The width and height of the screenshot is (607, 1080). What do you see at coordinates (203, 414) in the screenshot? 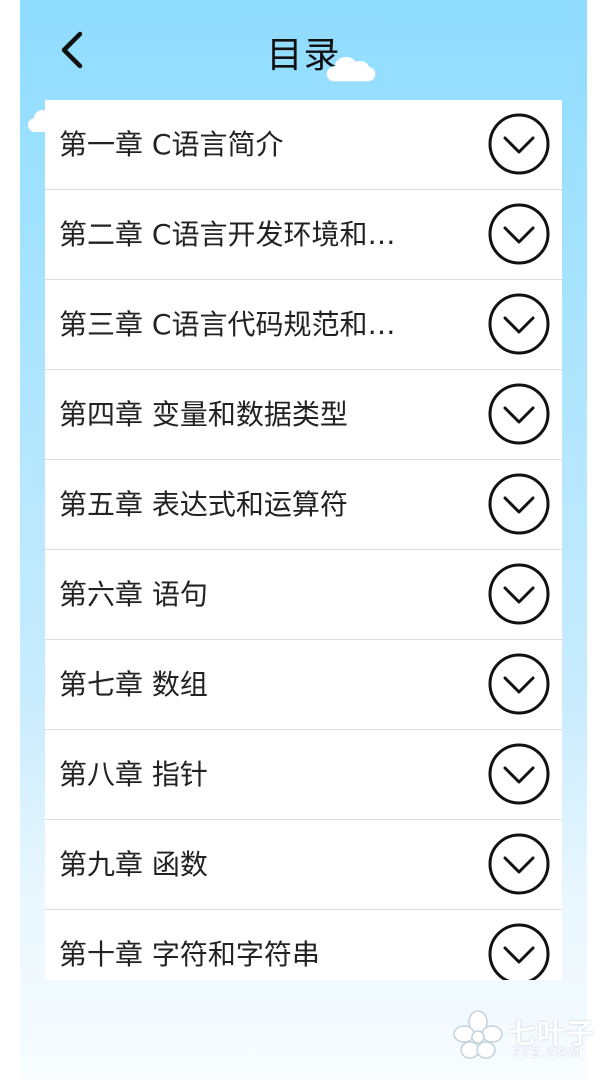
I see `chapter-label: 第四章 变量和数据类型` at bounding box center [203, 414].